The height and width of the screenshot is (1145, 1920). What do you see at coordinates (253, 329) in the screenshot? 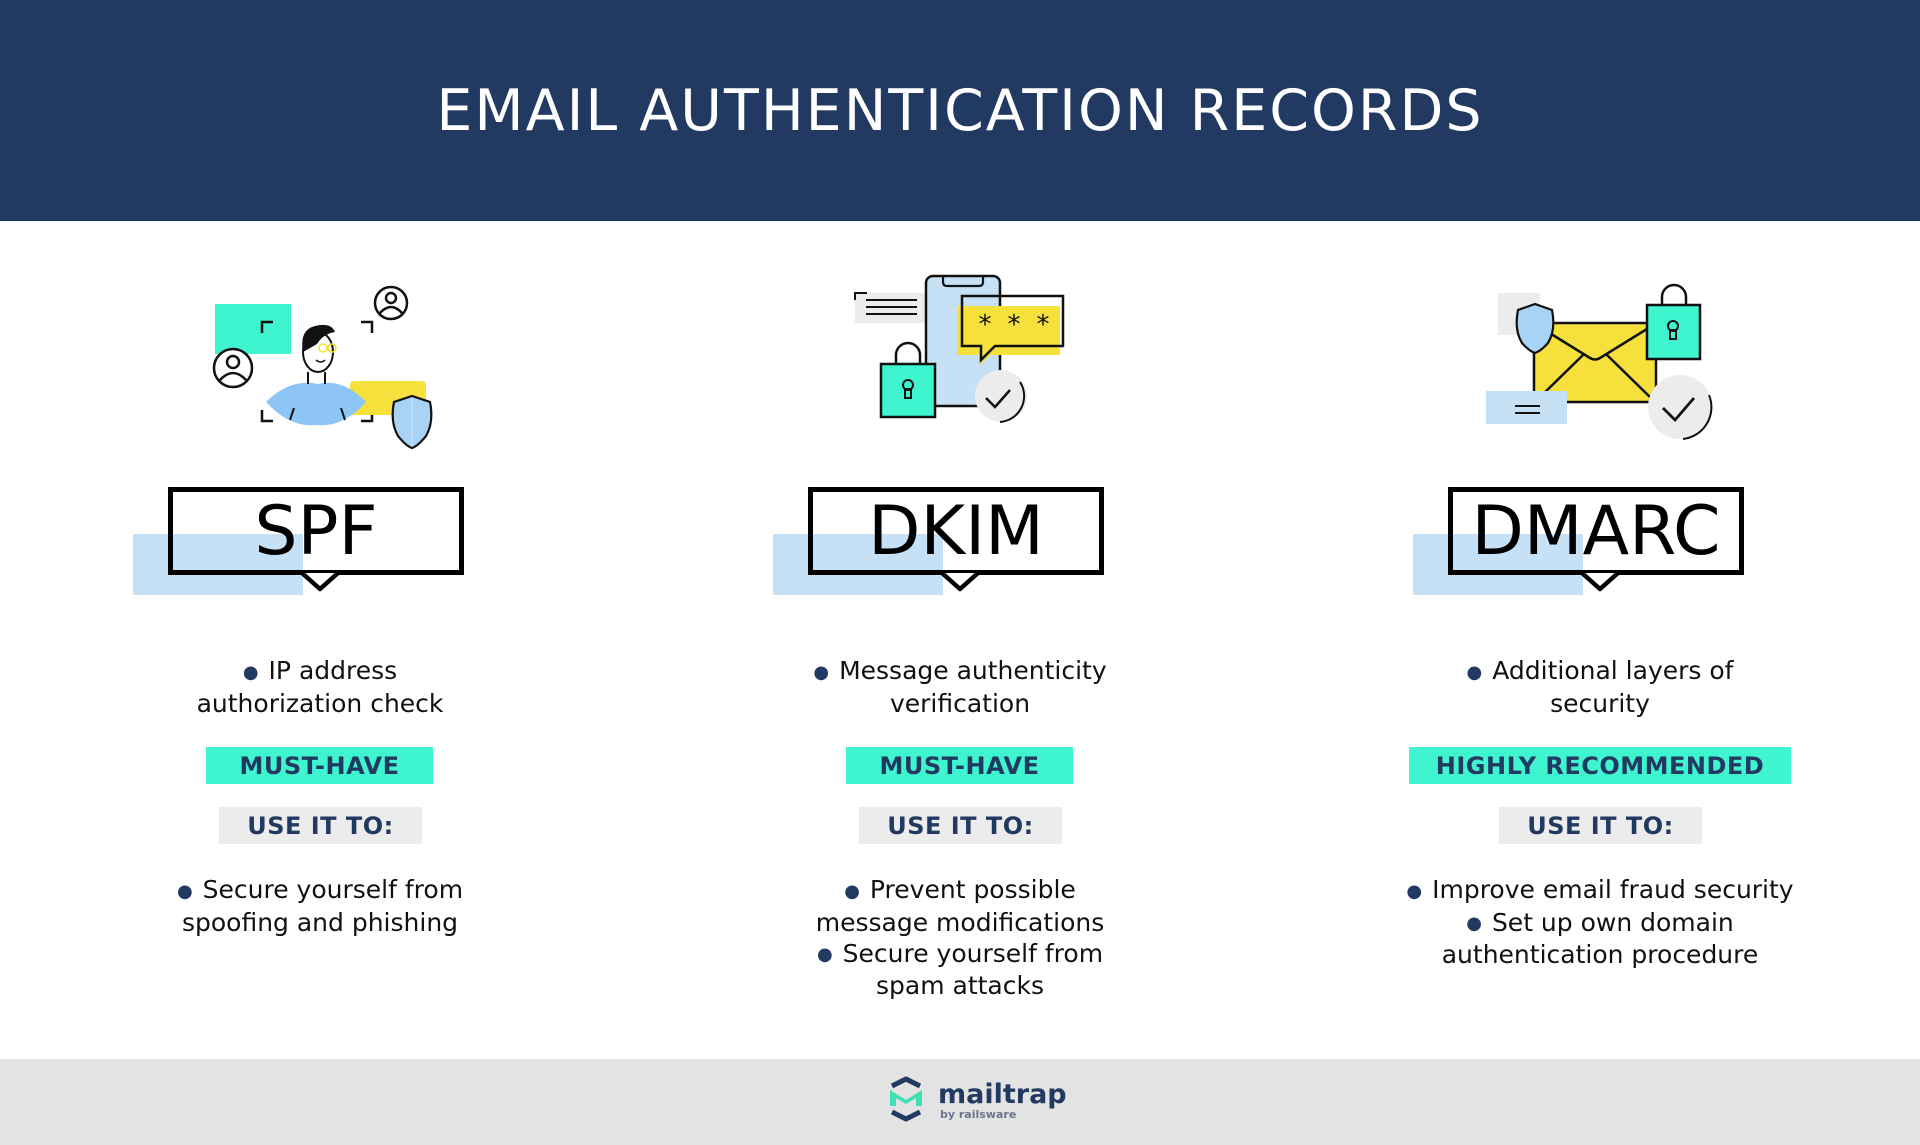
I see `teal-card-shape` at bounding box center [253, 329].